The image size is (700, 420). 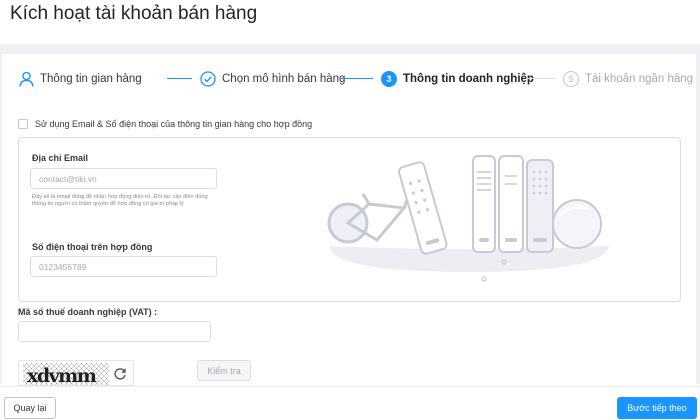 I want to click on email-field, so click(x=123, y=178).